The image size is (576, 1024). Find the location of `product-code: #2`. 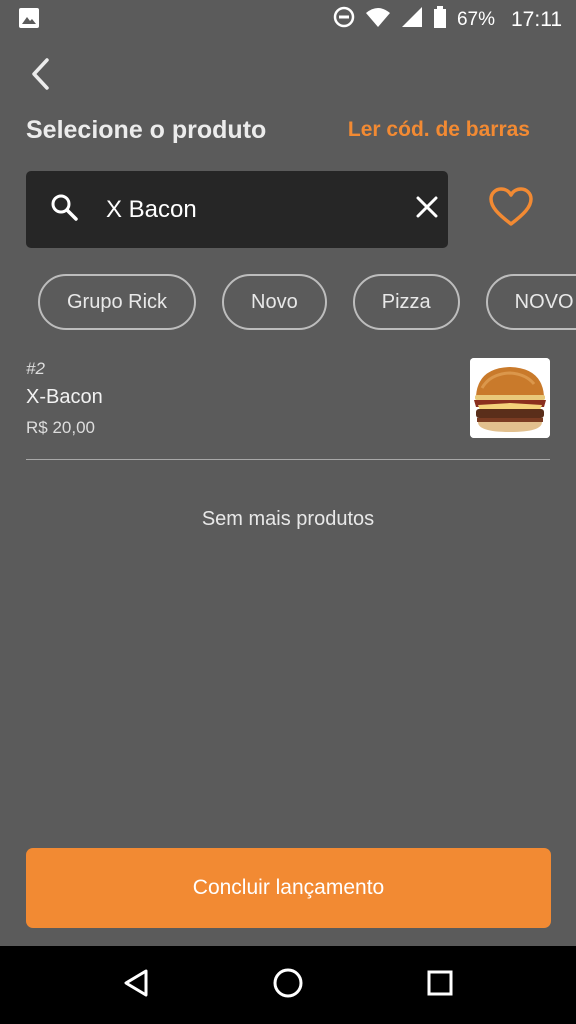

product-code: #2 is located at coordinates (35, 368).